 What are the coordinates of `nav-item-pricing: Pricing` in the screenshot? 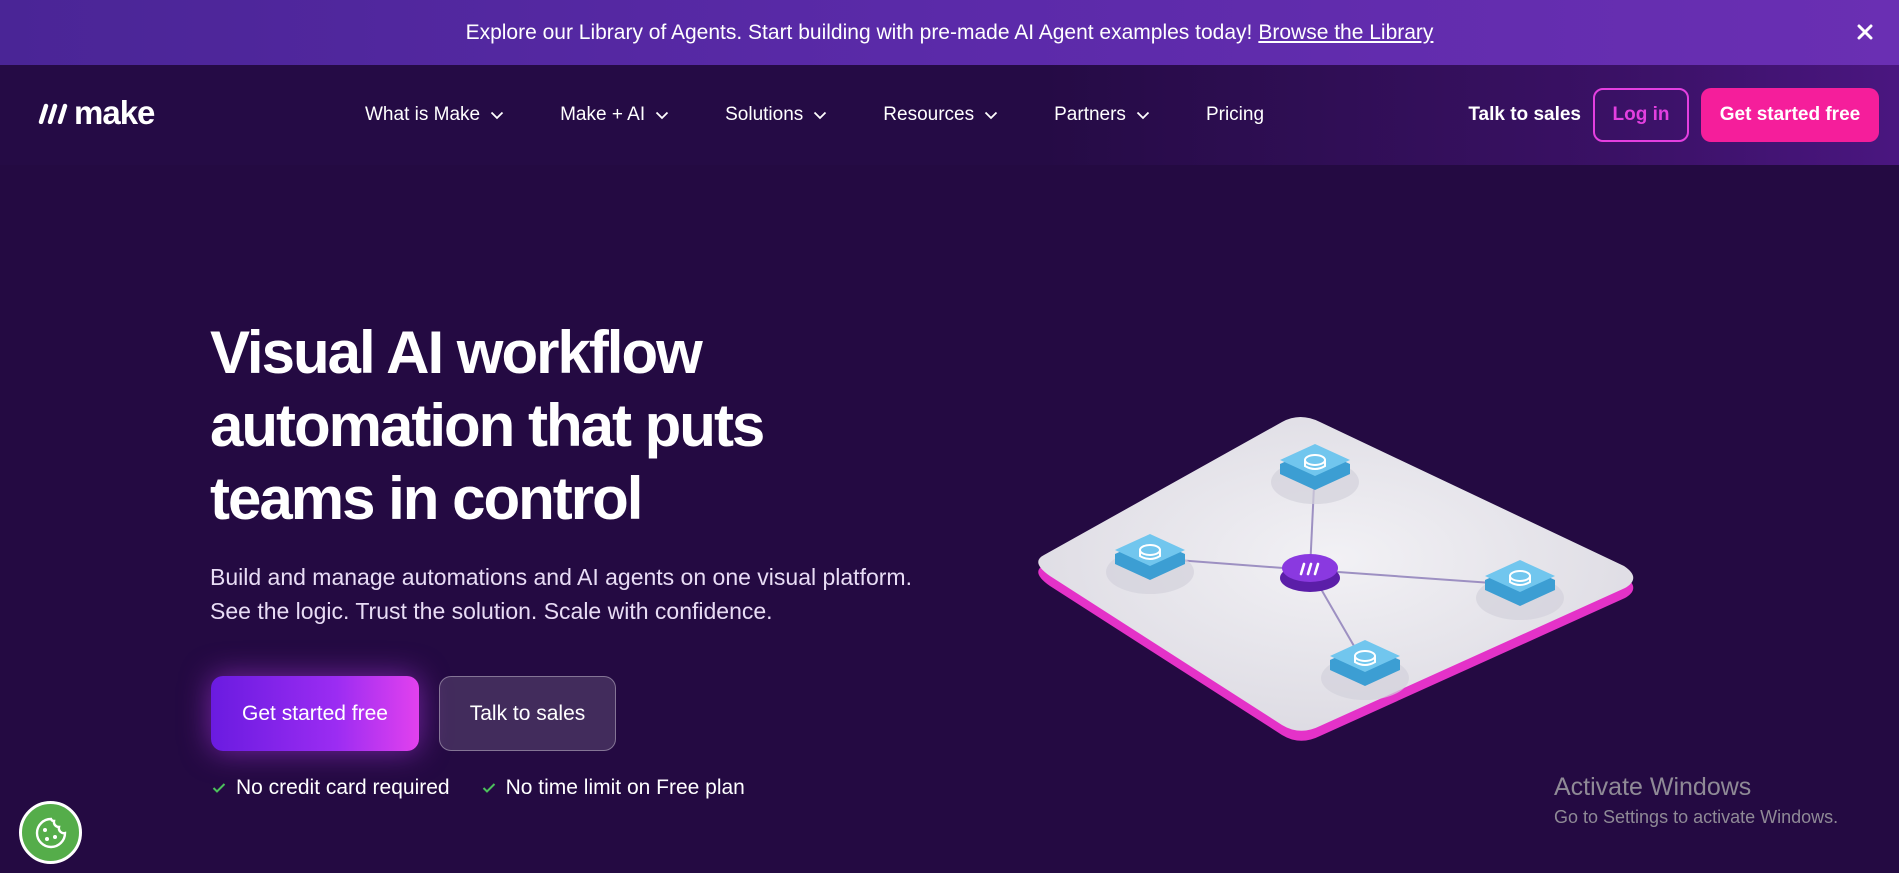 It's located at (1235, 115).